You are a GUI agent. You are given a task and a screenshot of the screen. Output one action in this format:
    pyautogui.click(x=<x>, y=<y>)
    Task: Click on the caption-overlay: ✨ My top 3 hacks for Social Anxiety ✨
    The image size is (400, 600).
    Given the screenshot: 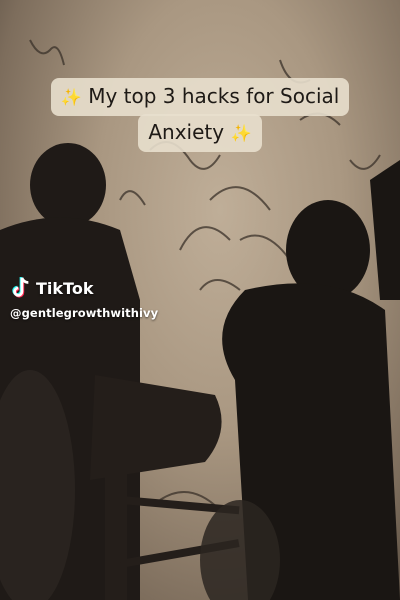 What is the action you would take?
    pyautogui.click(x=200, y=115)
    